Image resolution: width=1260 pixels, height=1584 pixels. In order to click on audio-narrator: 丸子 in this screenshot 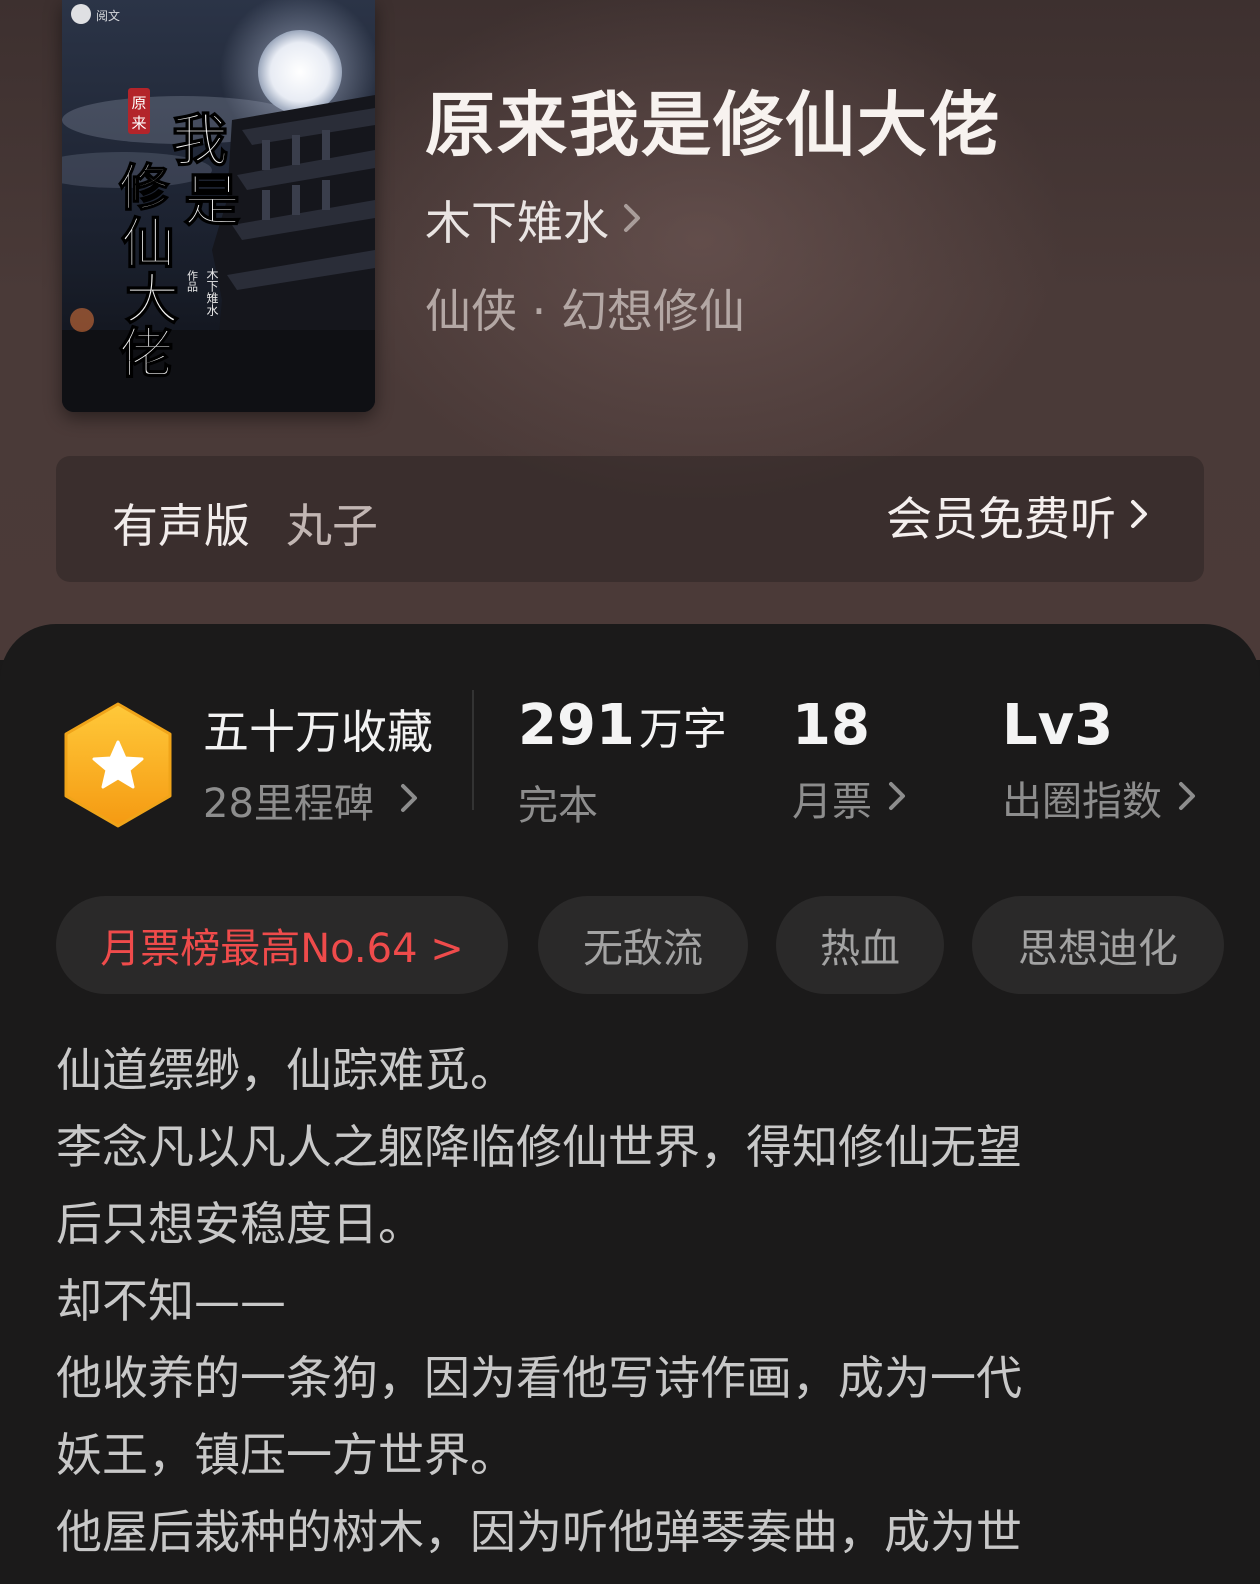, I will do `click(332, 526)`.